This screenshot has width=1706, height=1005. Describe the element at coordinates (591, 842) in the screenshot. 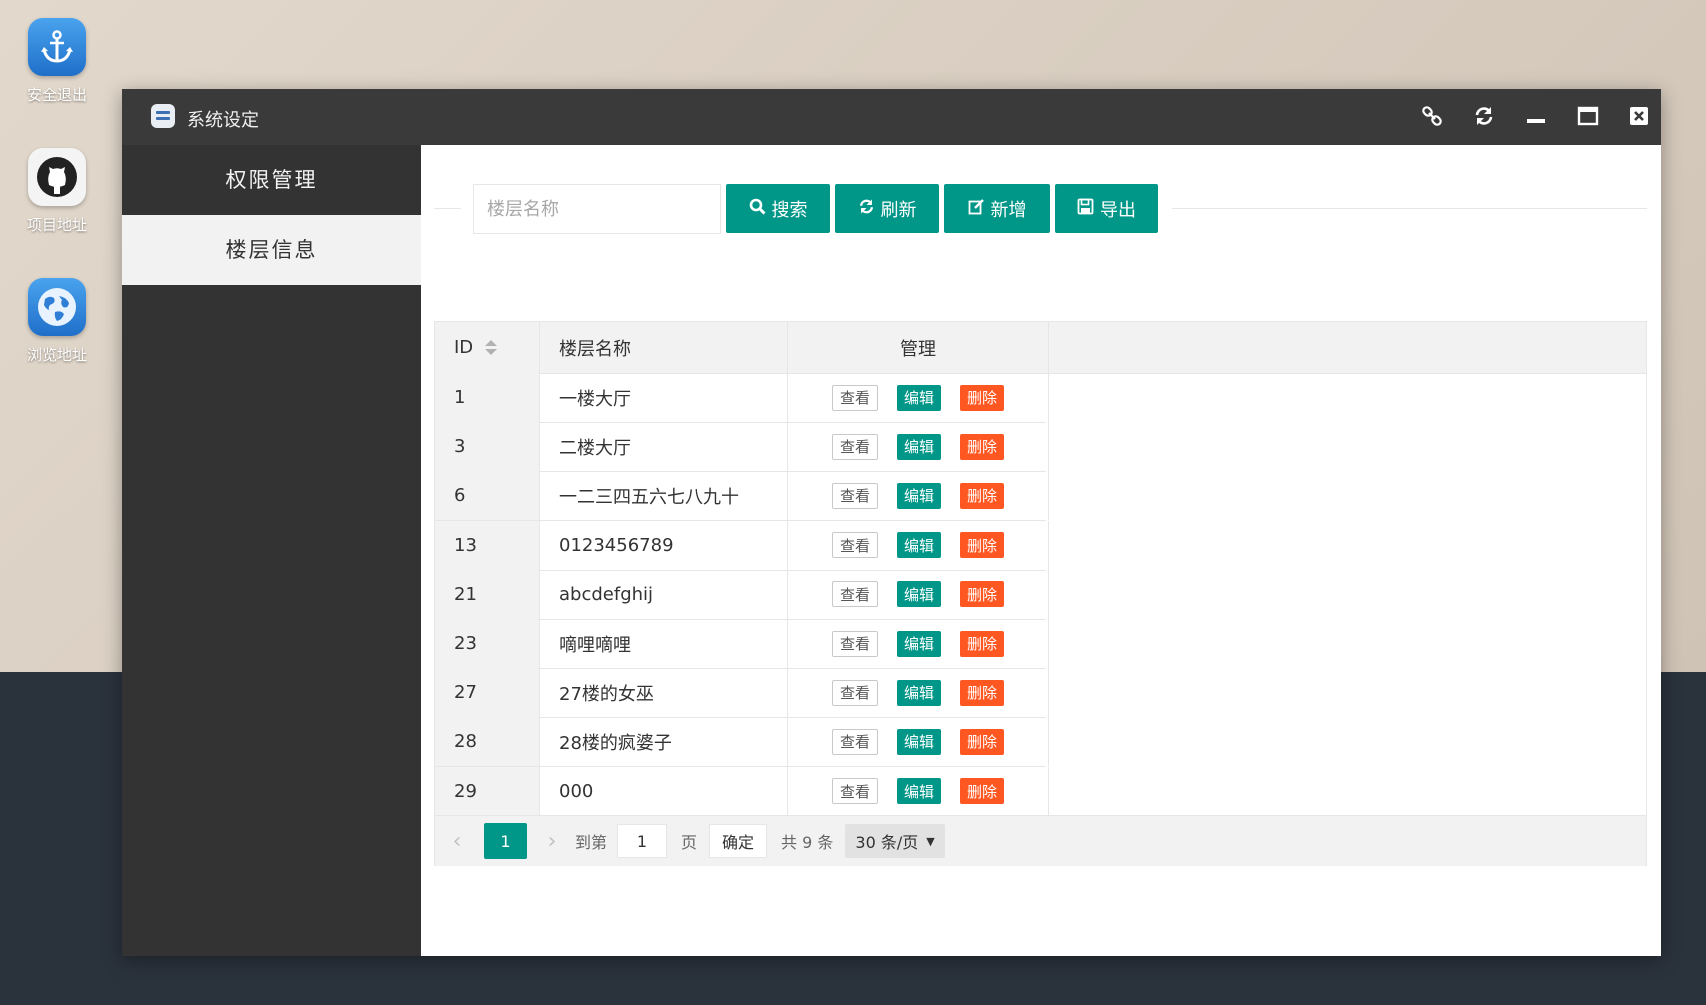

I see `goto-label: 到第` at that location.